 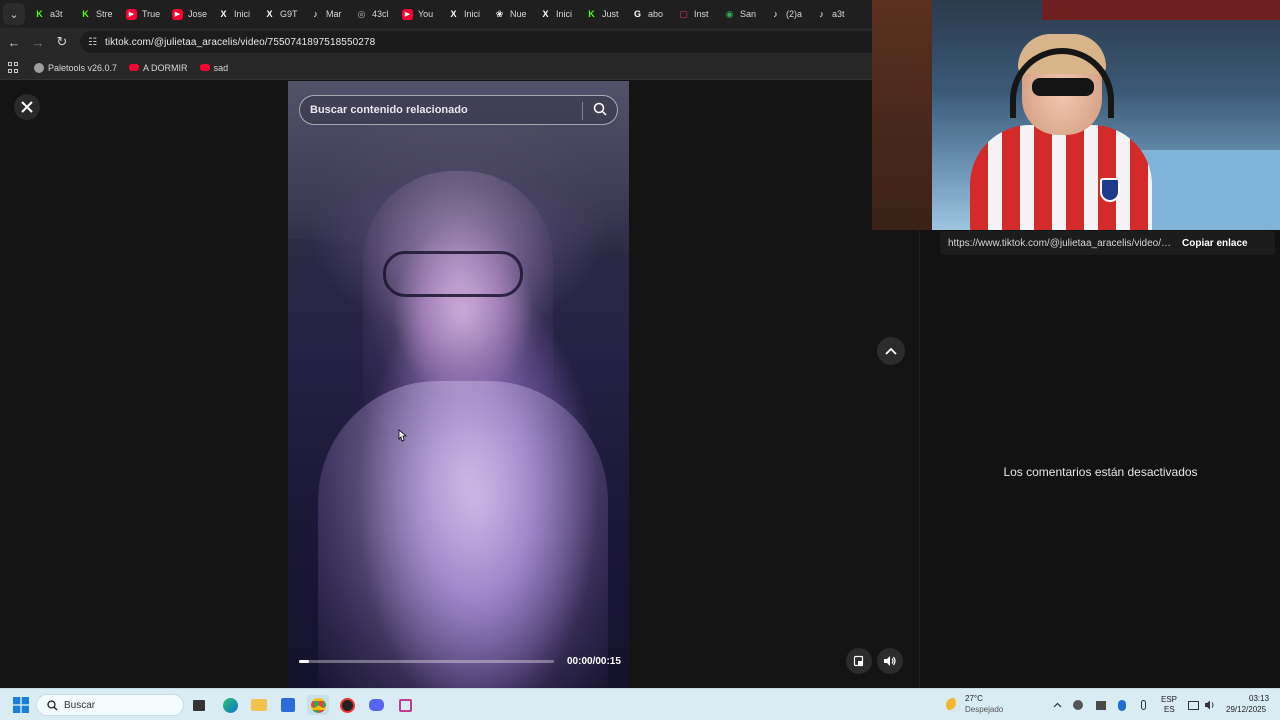 I want to click on hidden-icons-button, so click(x=1057, y=705).